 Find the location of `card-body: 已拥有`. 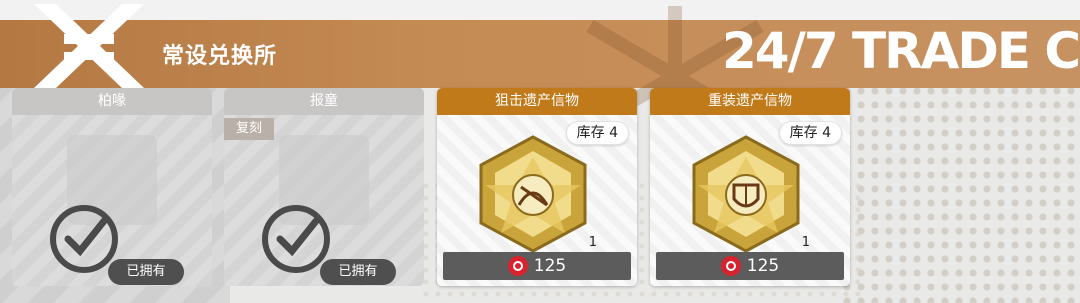

card-body: 已拥有 is located at coordinates (112, 200).